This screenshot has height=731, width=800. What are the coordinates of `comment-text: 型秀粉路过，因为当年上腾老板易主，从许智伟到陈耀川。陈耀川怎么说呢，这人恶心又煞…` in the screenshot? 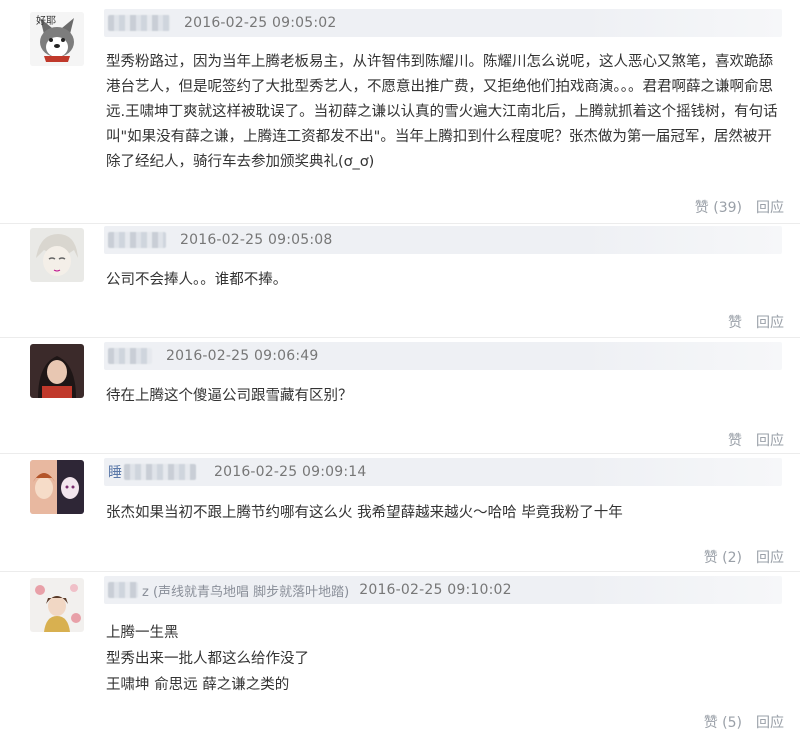 It's located at (442, 112).